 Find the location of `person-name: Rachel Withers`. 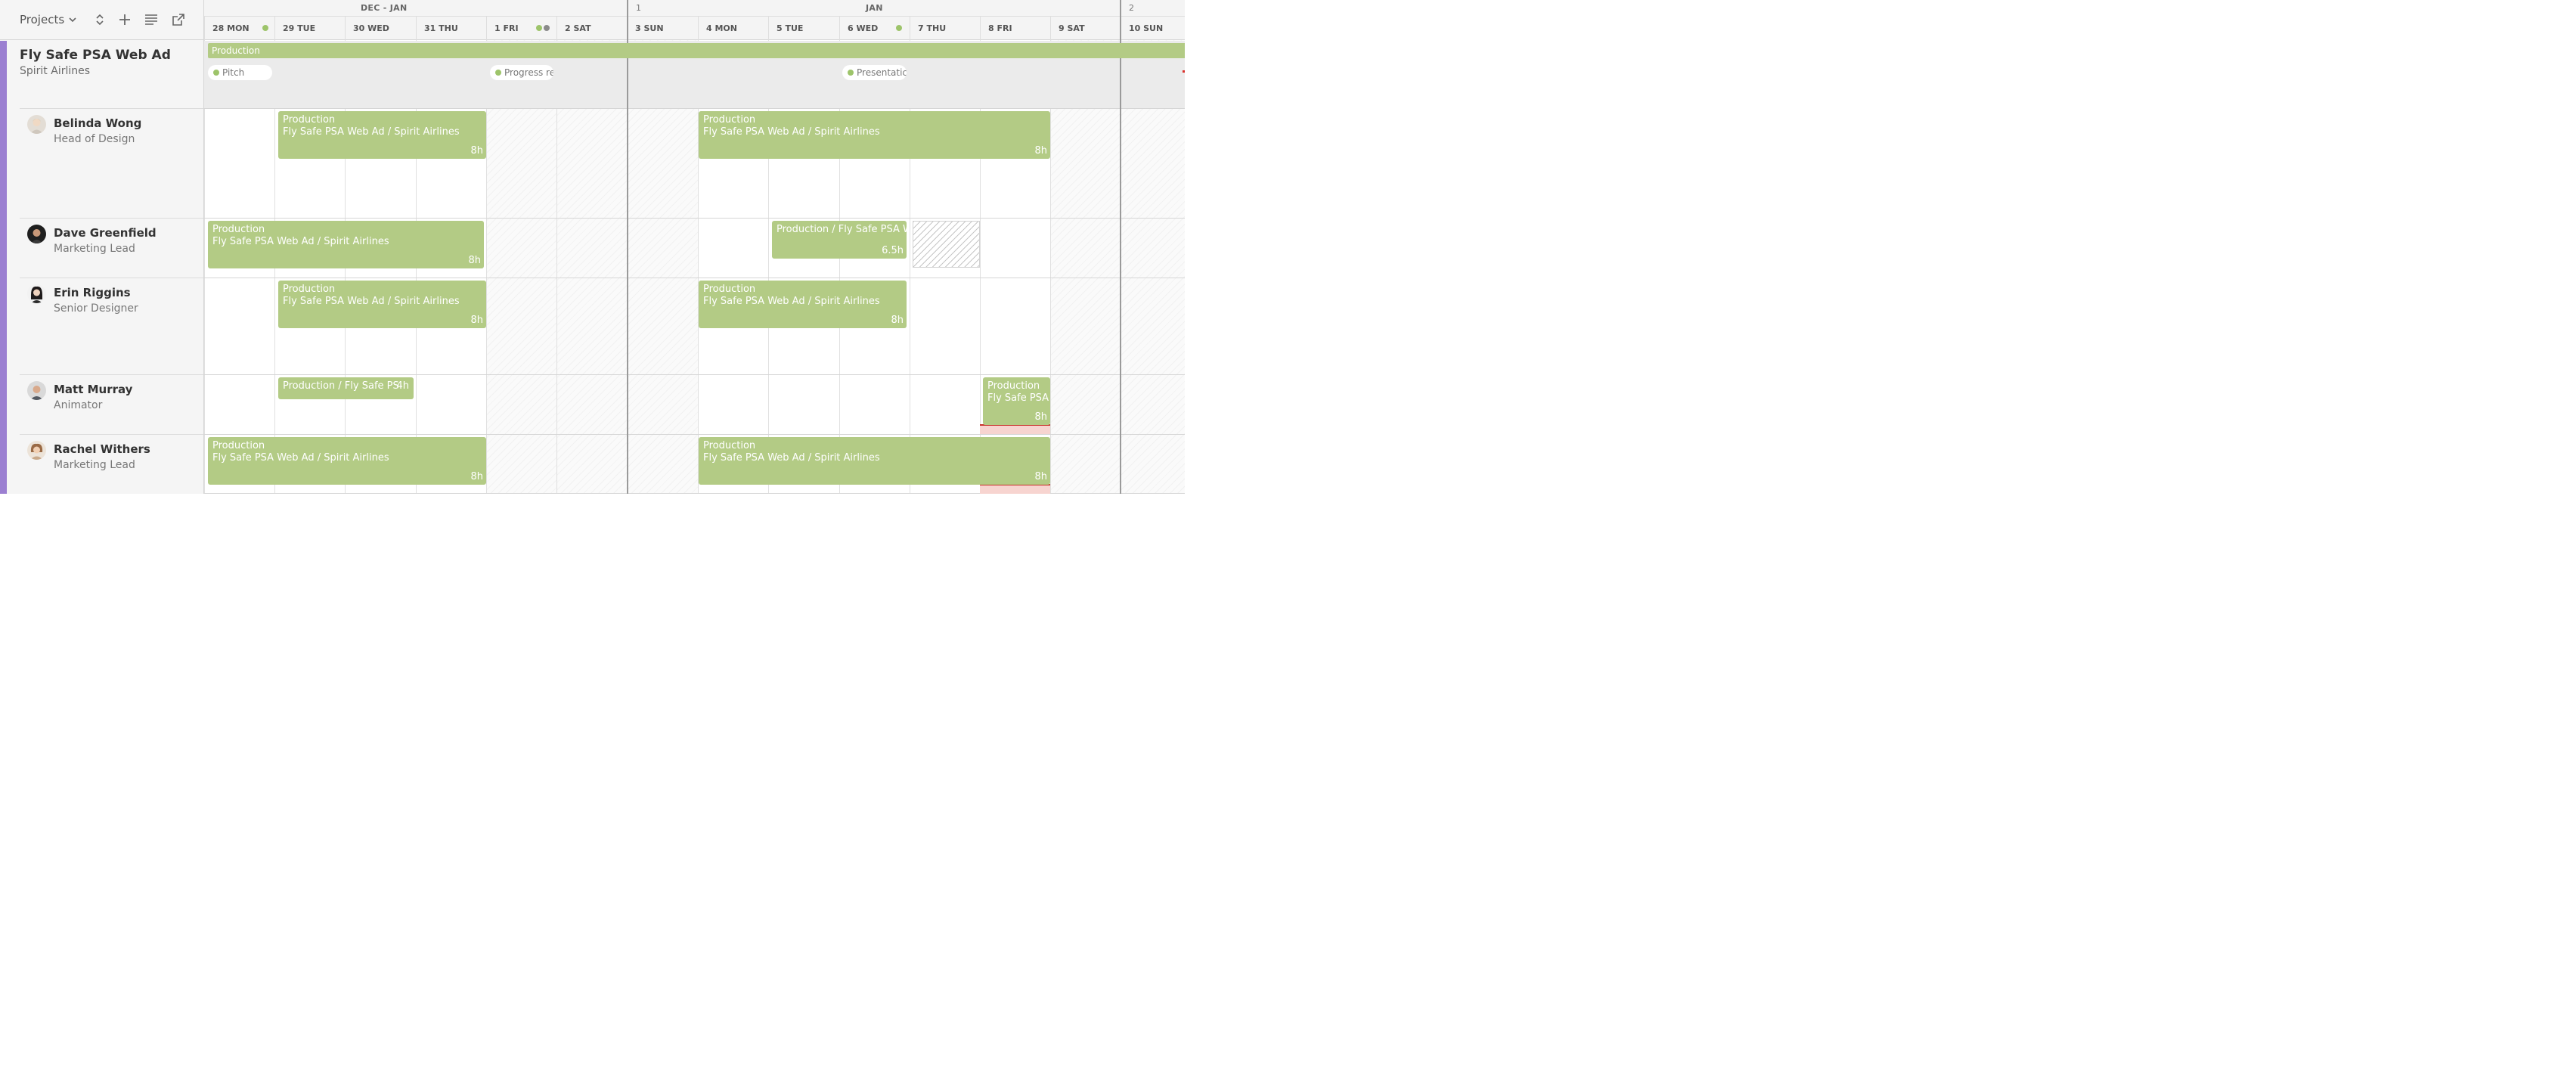

person-name: Rachel Withers is located at coordinates (102, 449).